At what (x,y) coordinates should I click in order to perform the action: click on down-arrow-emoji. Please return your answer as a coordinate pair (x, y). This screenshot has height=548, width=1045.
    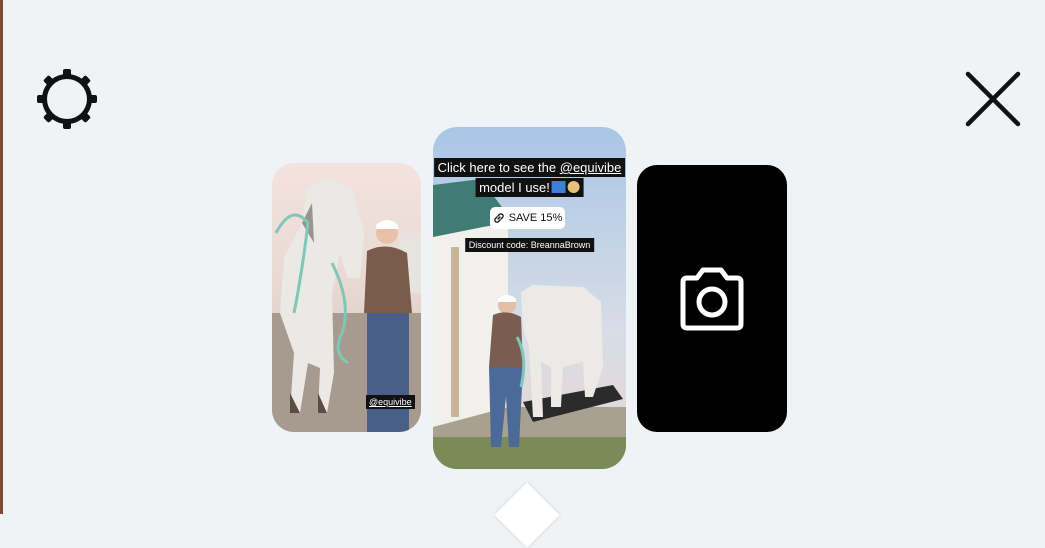
    Looking at the image, I should click on (558, 187).